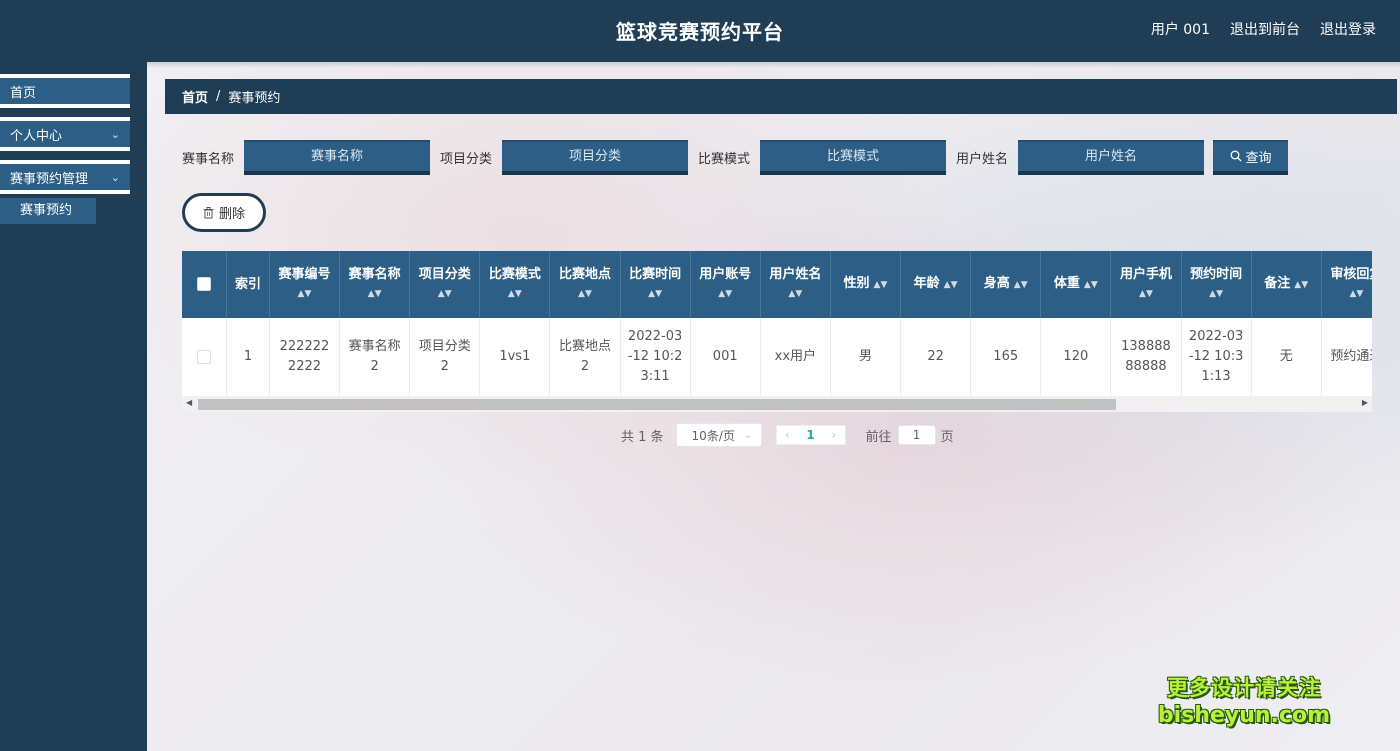  Describe the element at coordinates (795, 284) in the screenshot. I see `column-header: 用户姓名 ▲▼` at that location.